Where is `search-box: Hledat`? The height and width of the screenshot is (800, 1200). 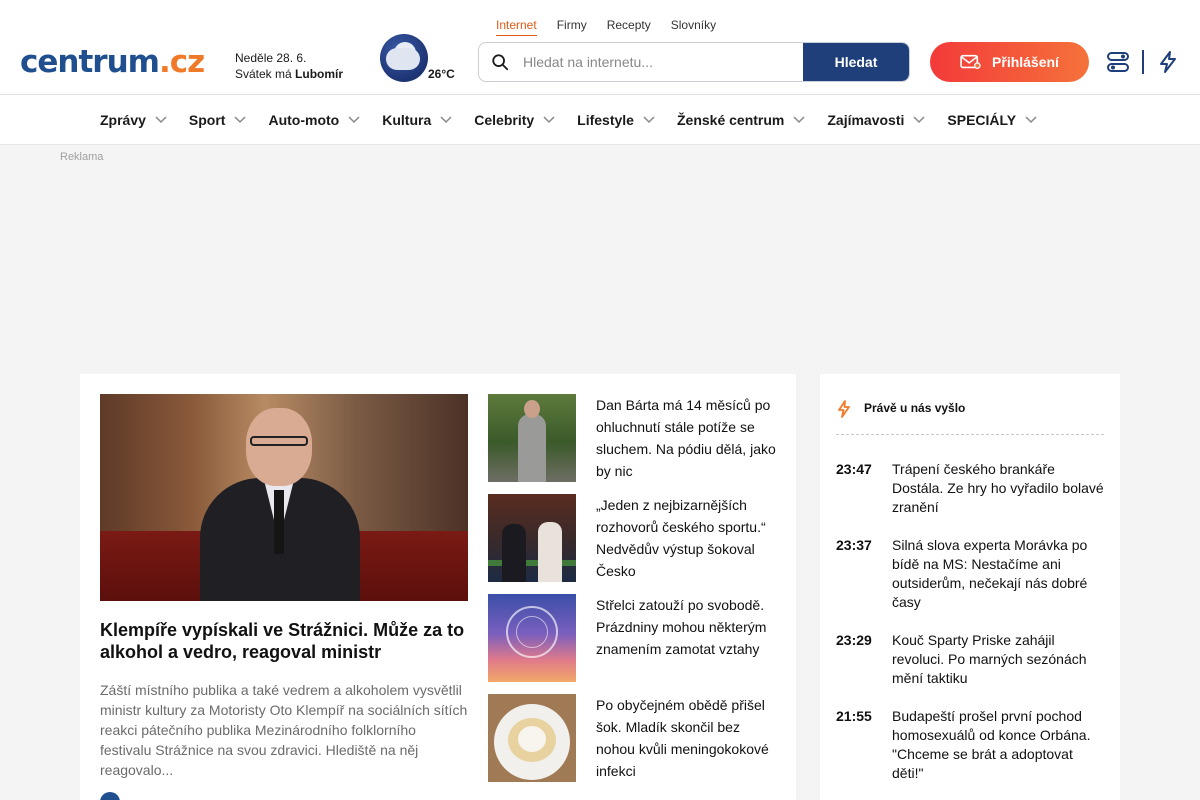 search-box: Hledat is located at coordinates (694, 62).